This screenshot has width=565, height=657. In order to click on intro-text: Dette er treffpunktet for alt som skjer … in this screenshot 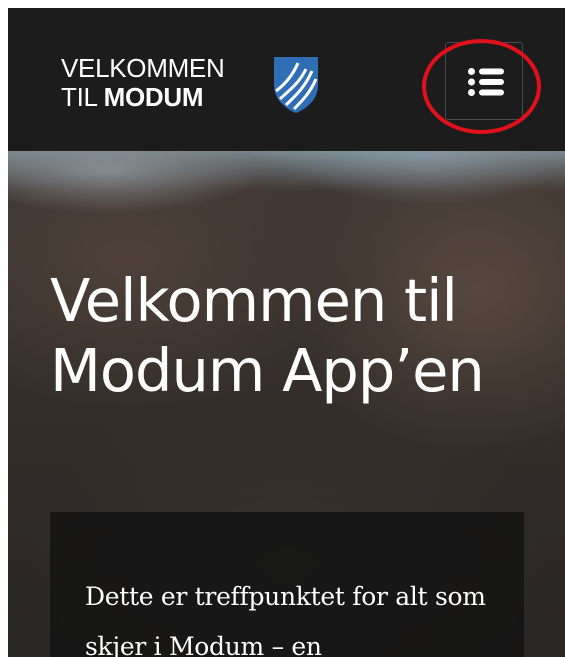, I will do `click(285, 619)`.